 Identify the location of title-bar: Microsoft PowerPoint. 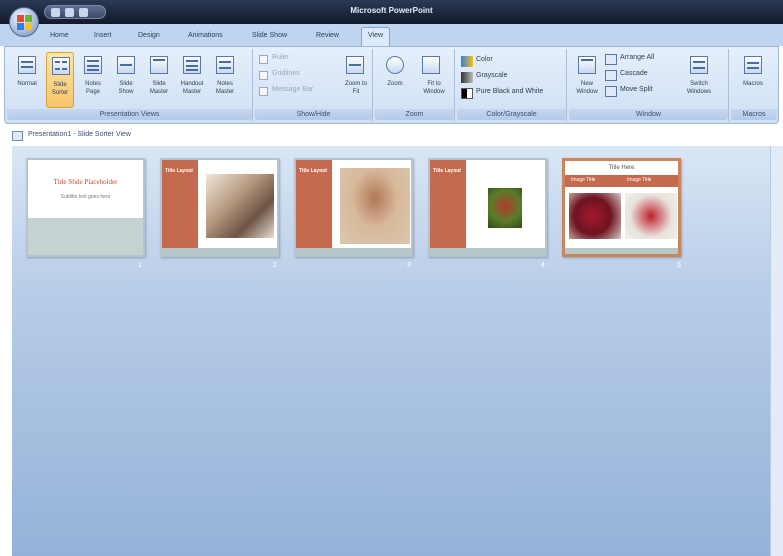
(391, 12).